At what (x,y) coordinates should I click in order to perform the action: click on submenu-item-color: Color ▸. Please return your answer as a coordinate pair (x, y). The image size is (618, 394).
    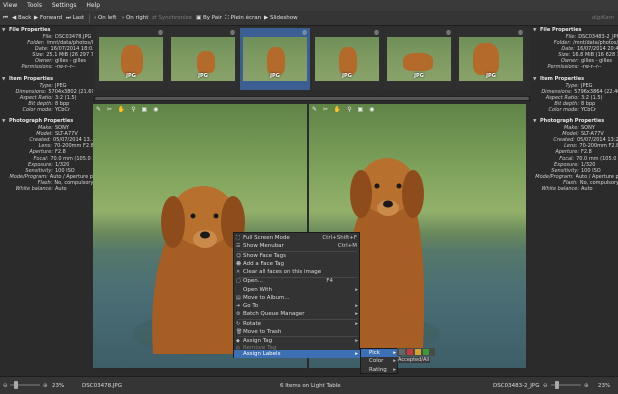
    Looking at the image, I should click on (380, 361).